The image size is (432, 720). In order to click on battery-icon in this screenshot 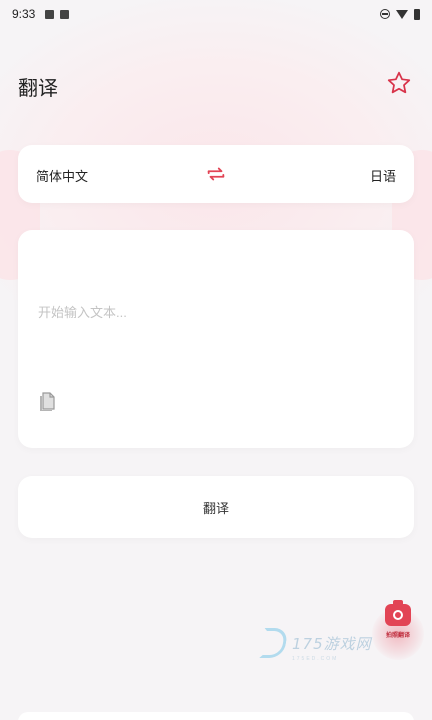, I will do `click(417, 14)`.